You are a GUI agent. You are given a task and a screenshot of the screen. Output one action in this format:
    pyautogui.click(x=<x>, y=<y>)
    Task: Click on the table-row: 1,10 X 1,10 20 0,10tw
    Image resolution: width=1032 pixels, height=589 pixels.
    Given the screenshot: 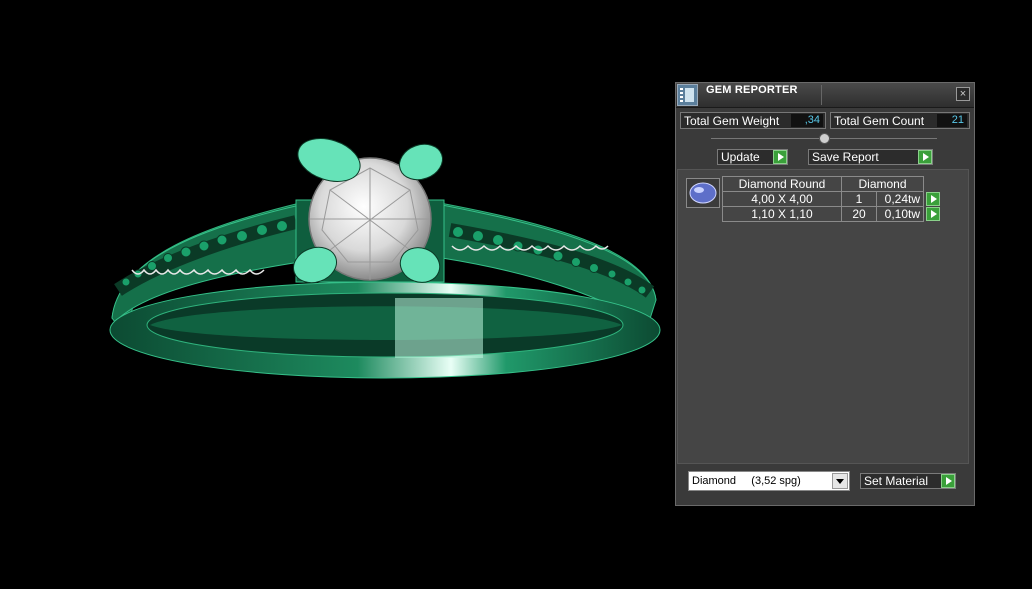 What is the action you would take?
    pyautogui.click(x=831, y=214)
    